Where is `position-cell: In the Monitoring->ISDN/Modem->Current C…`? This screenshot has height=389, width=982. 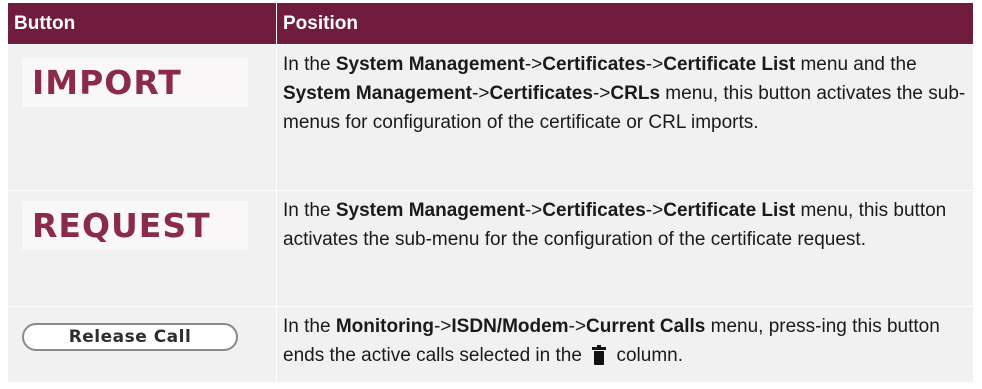
position-cell: In the Monitoring->ISDN/Modem->Current C… is located at coordinates (625, 344).